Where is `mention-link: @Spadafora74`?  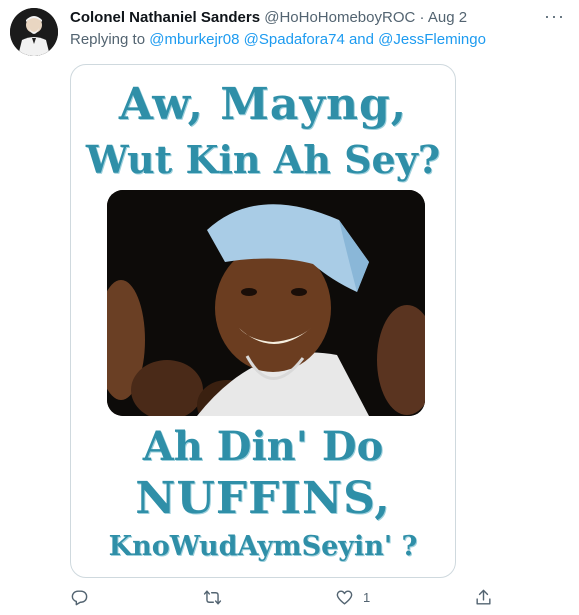 mention-link: @Spadafora74 is located at coordinates (294, 39).